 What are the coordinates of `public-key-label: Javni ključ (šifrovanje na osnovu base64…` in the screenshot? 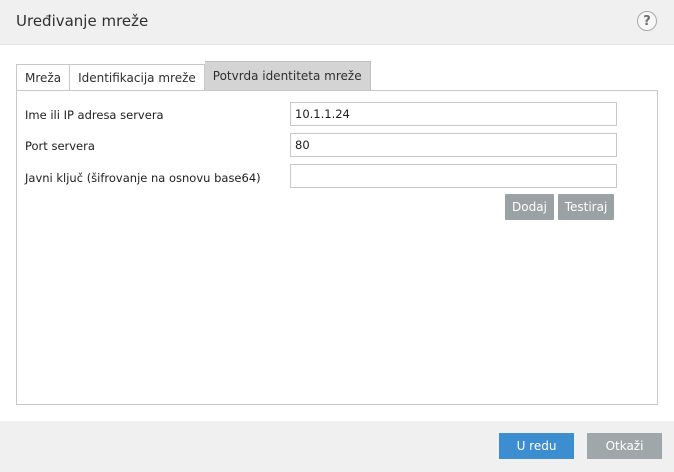 It's located at (143, 178).